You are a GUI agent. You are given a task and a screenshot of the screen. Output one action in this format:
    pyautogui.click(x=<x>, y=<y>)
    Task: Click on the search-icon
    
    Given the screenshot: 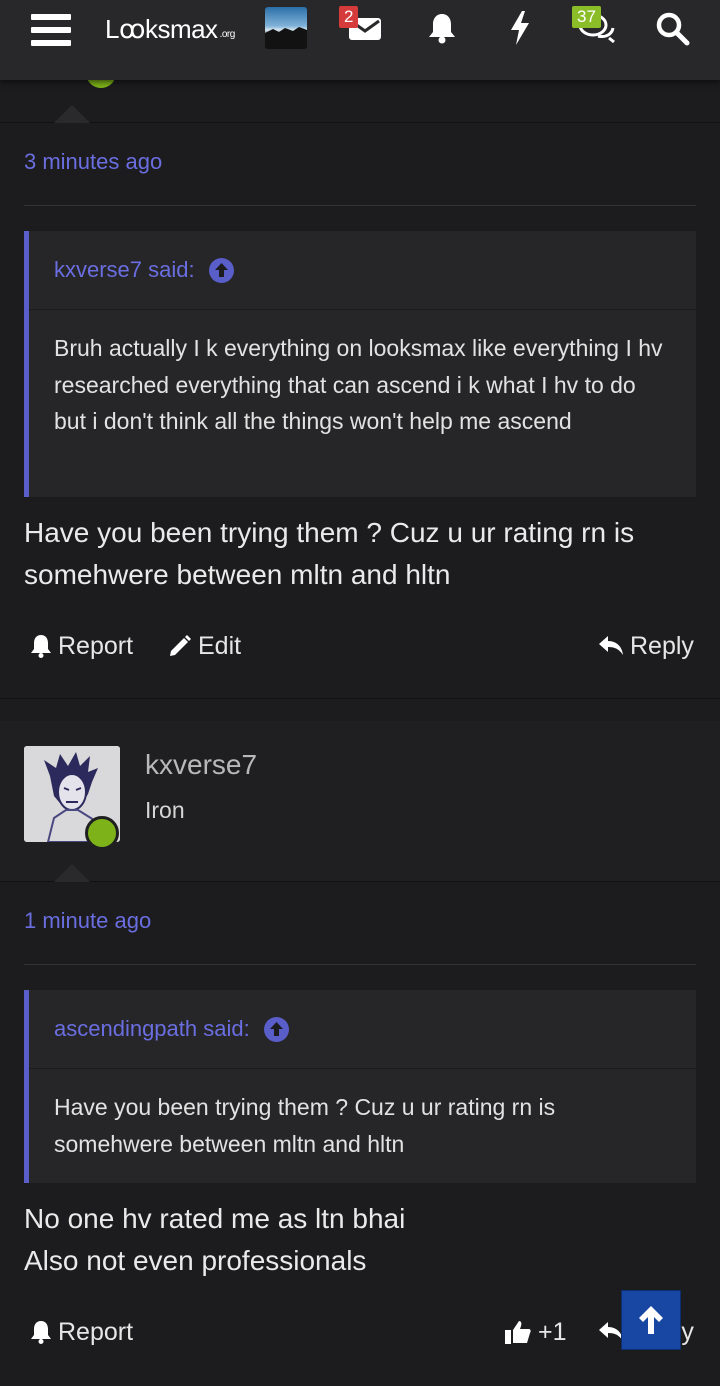 What is the action you would take?
    pyautogui.click(x=673, y=31)
    